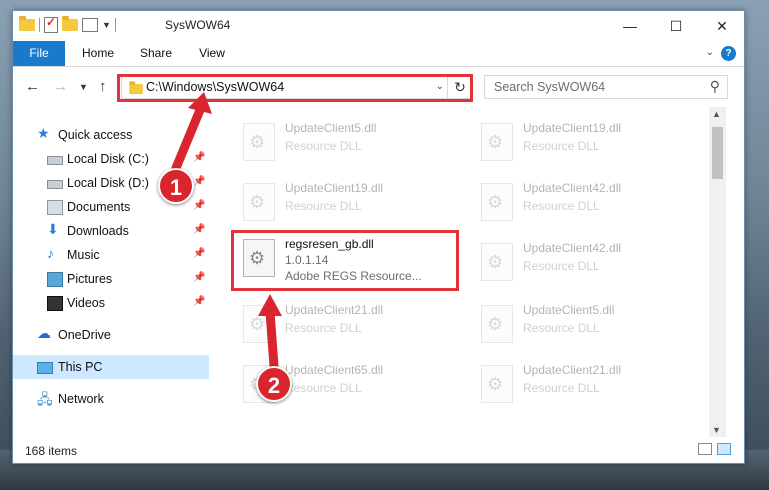  What do you see at coordinates (32, 86) in the screenshot?
I see `back-arrow-icon: ←` at bounding box center [32, 86].